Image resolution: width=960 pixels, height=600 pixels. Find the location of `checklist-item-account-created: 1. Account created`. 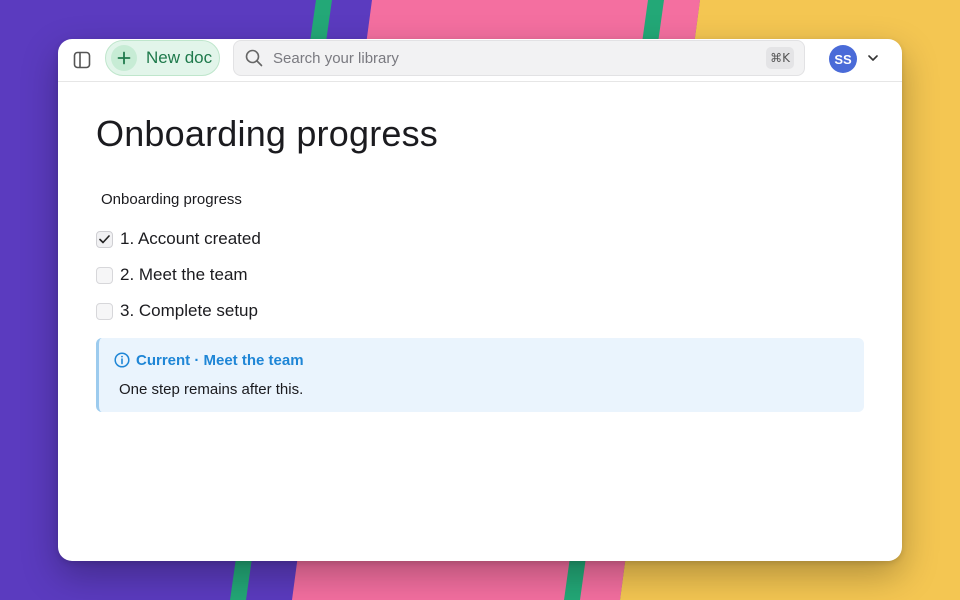

checklist-item-account-created: 1. Account created is located at coordinates (178, 239).